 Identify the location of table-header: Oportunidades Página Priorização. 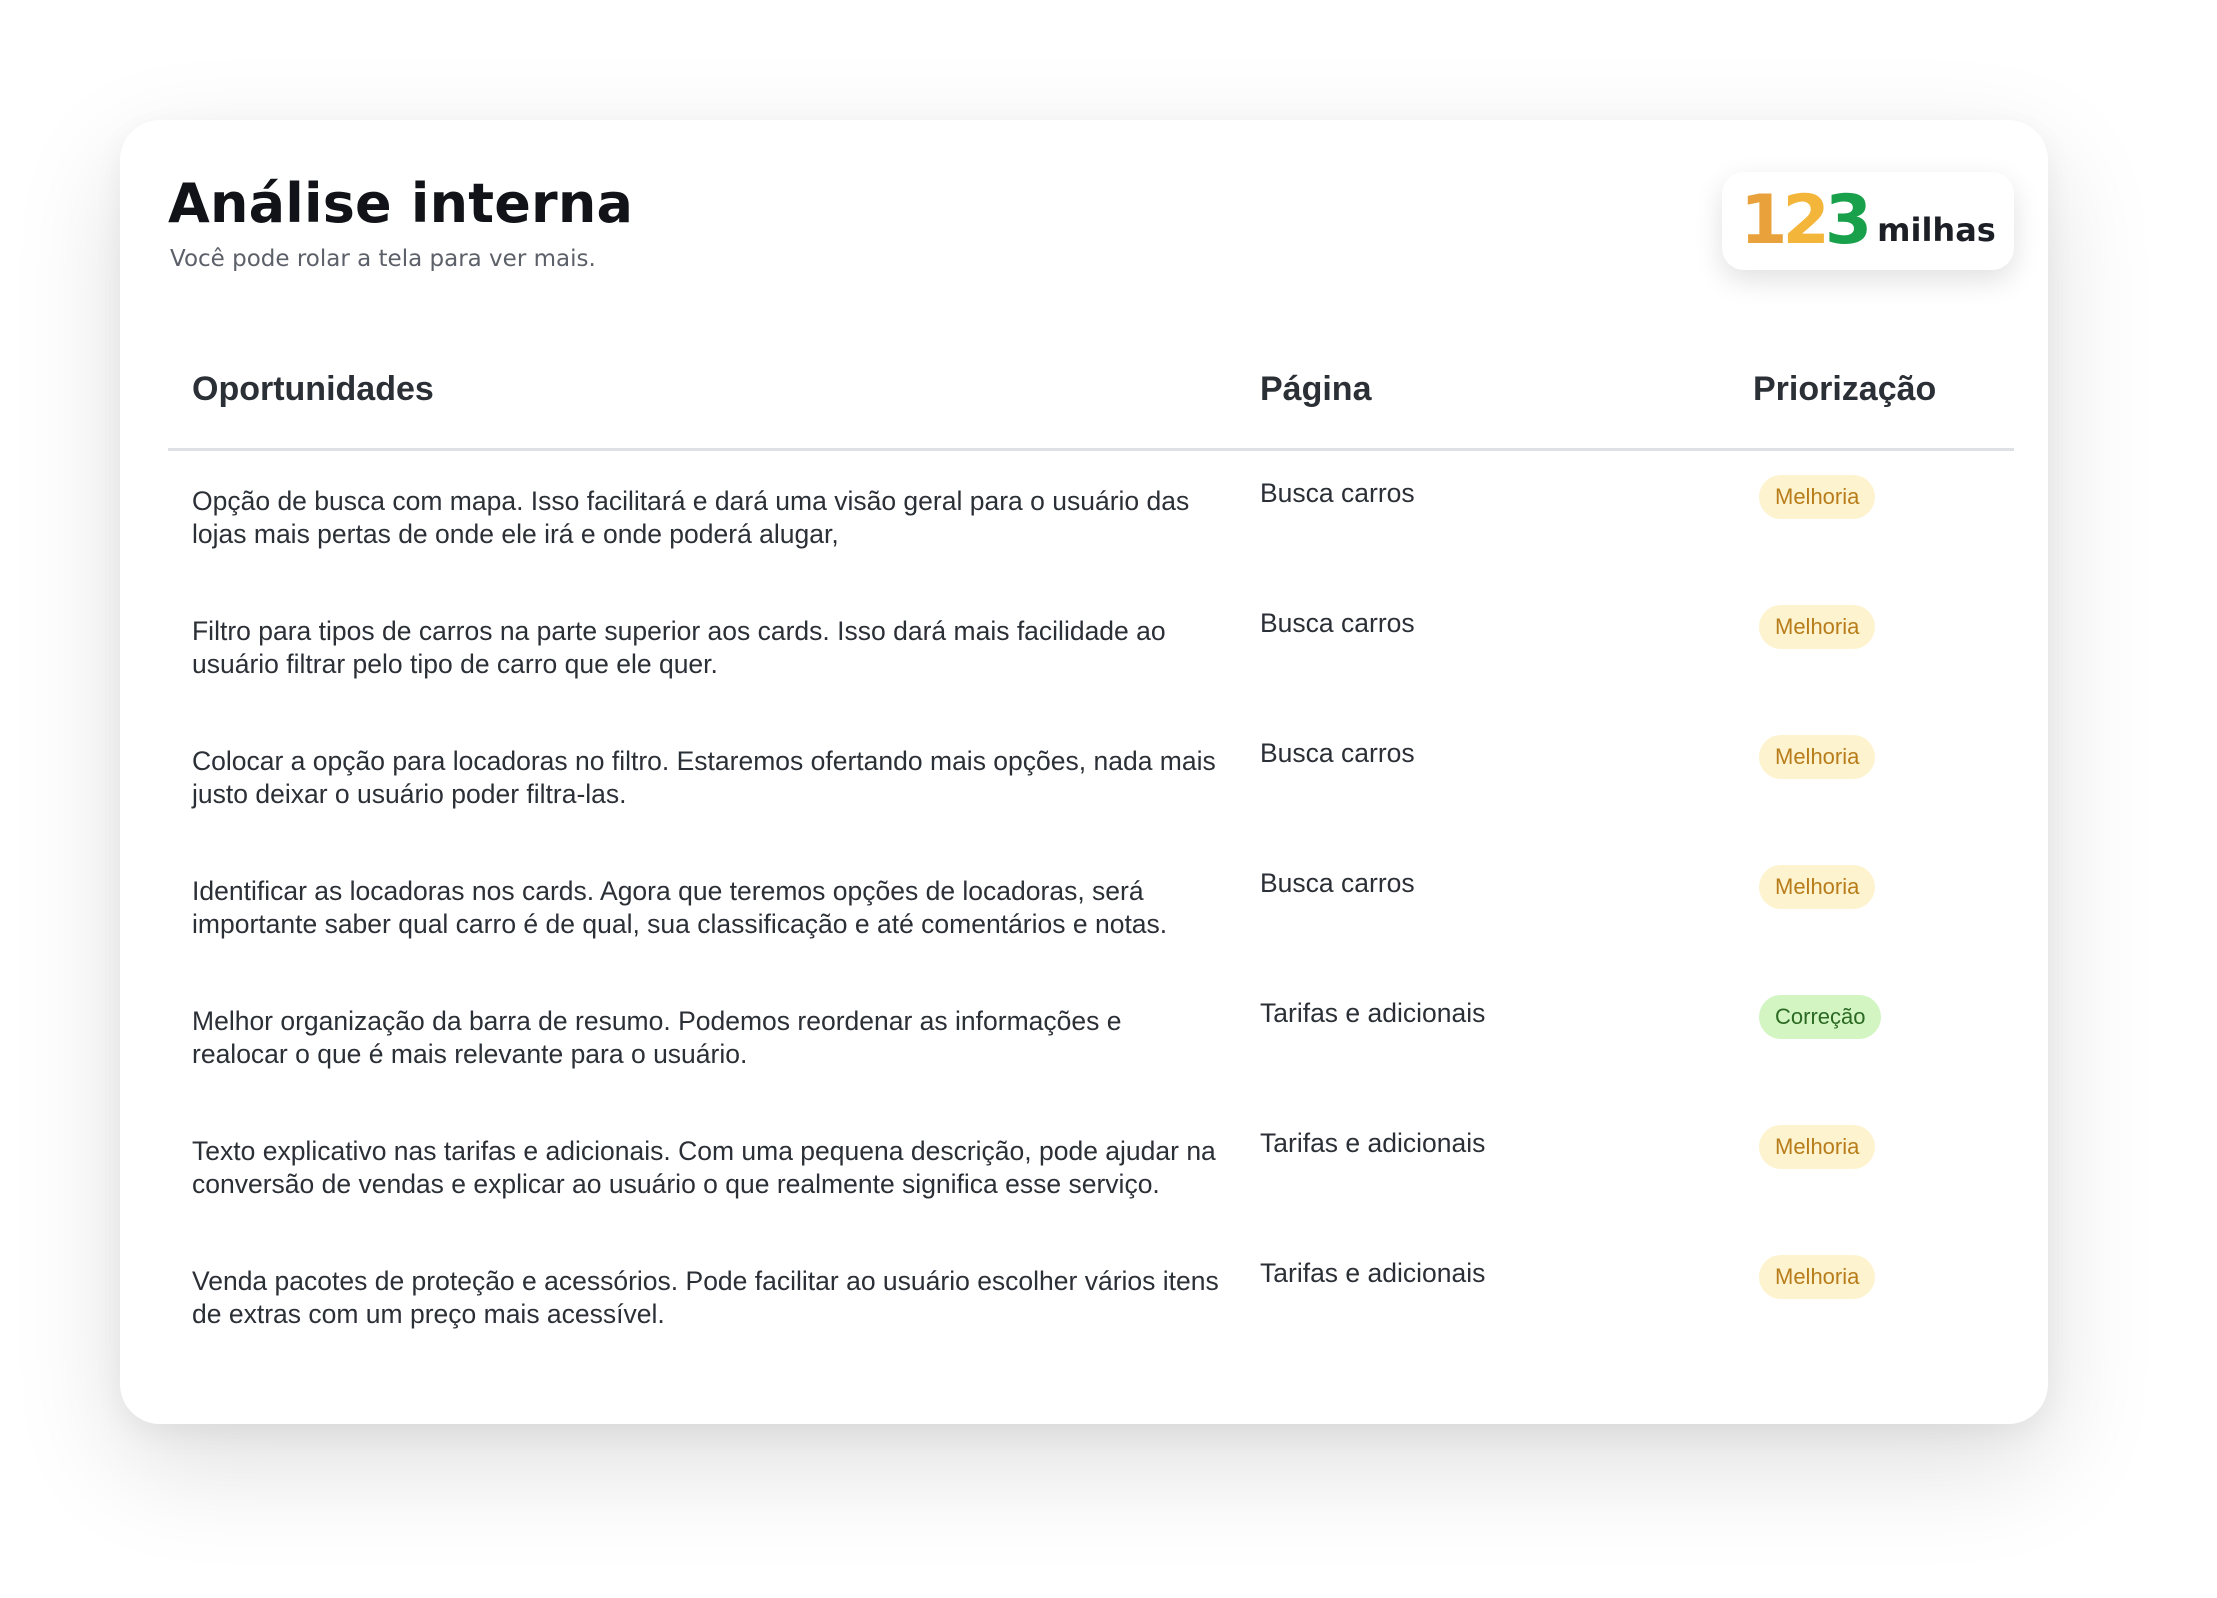
(1091, 403).